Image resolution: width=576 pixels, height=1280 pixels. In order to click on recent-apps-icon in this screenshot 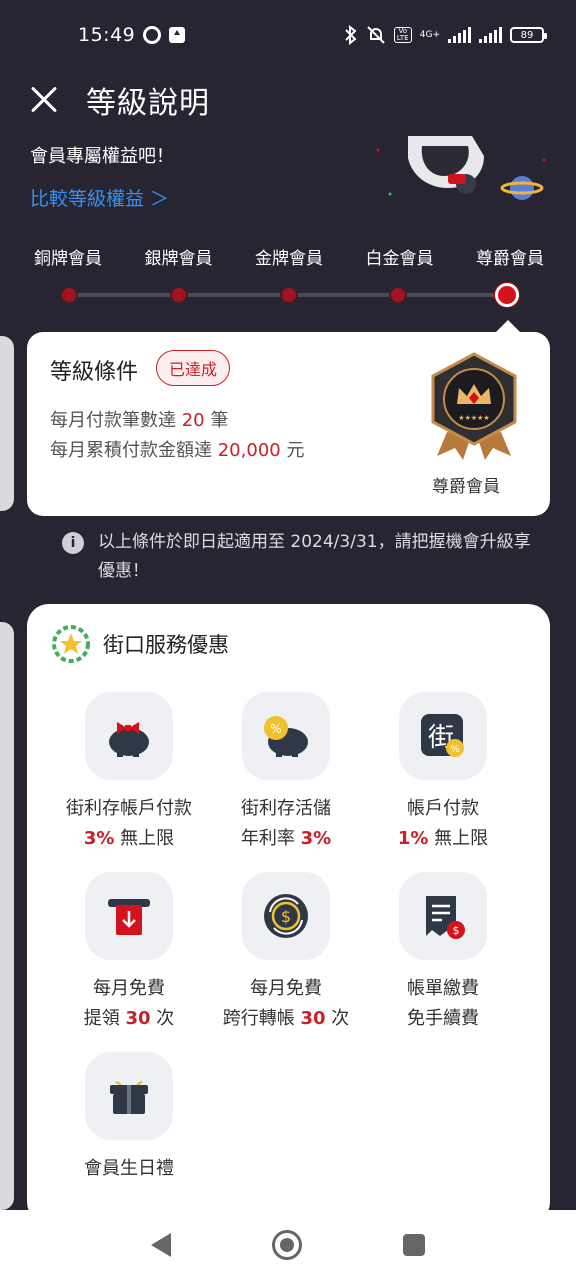, I will do `click(414, 1245)`.